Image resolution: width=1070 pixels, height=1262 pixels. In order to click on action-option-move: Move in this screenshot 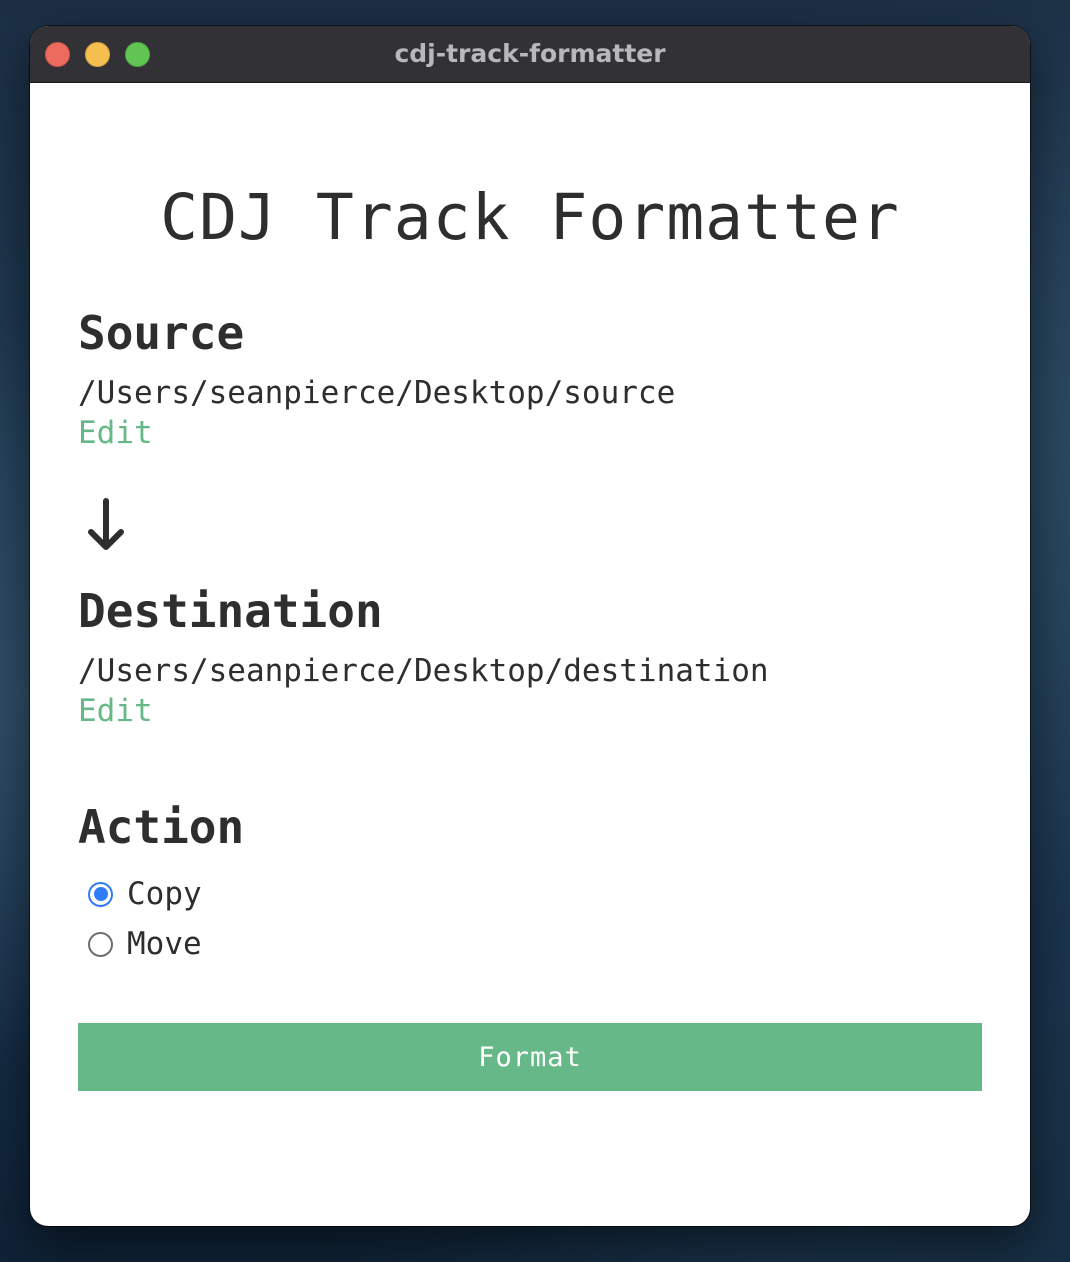, I will do `click(530, 944)`.